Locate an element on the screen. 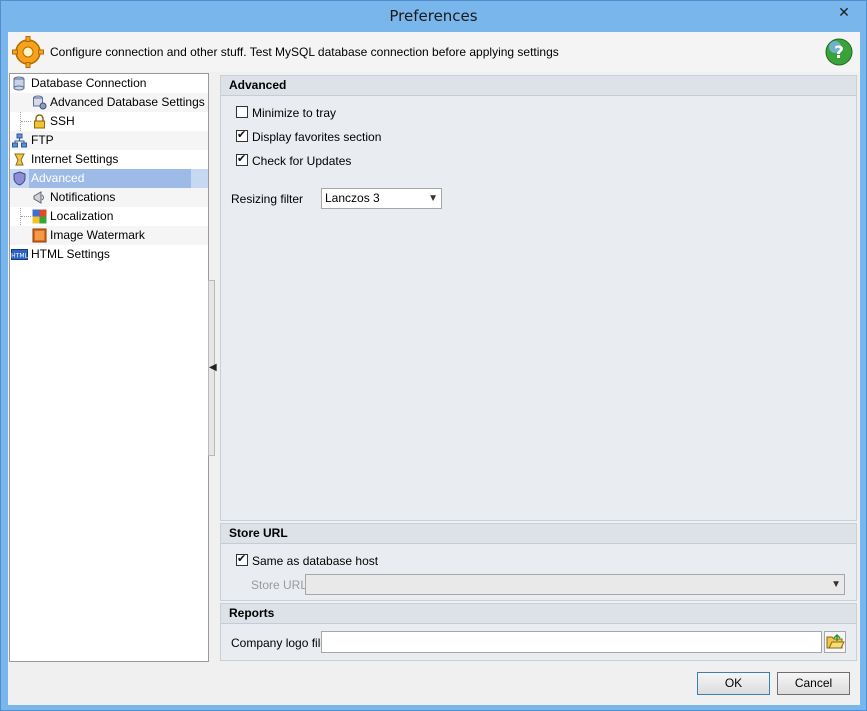 The height and width of the screenshot is (711, 867). html-icon: HTML is located at coordinates (19, 254).